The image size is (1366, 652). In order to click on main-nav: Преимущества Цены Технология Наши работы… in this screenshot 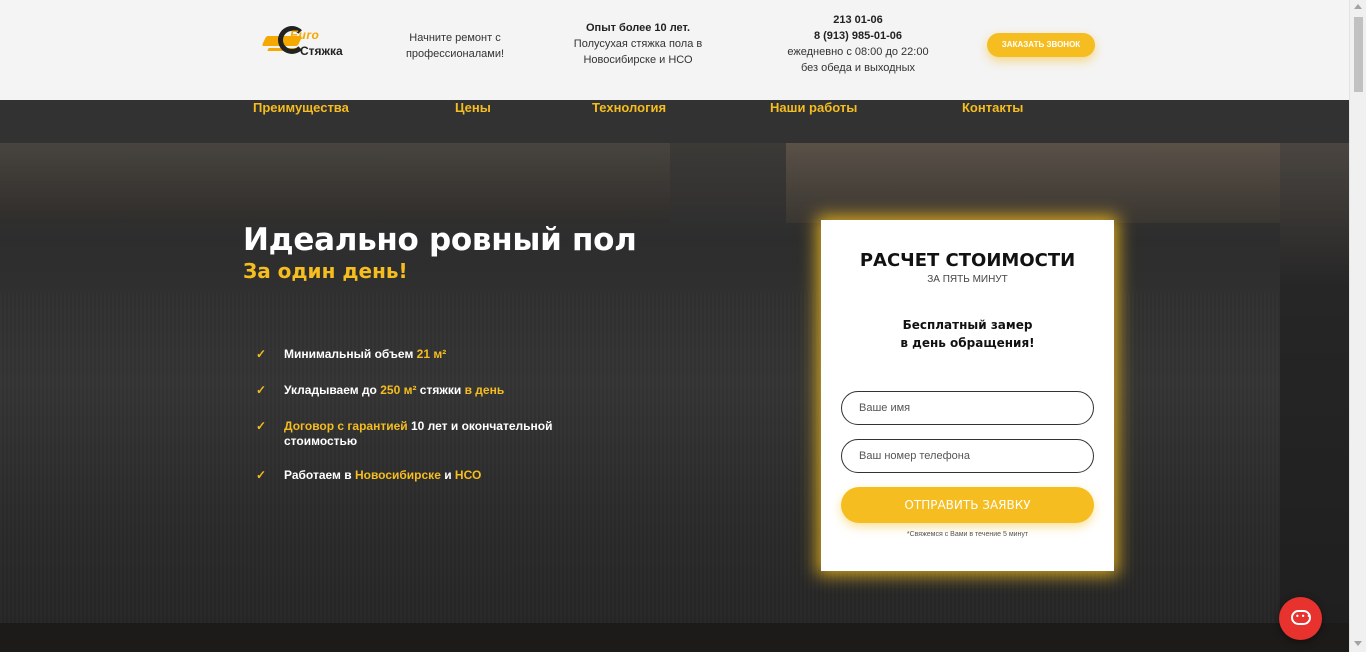, I will do `click(674, 121)`.